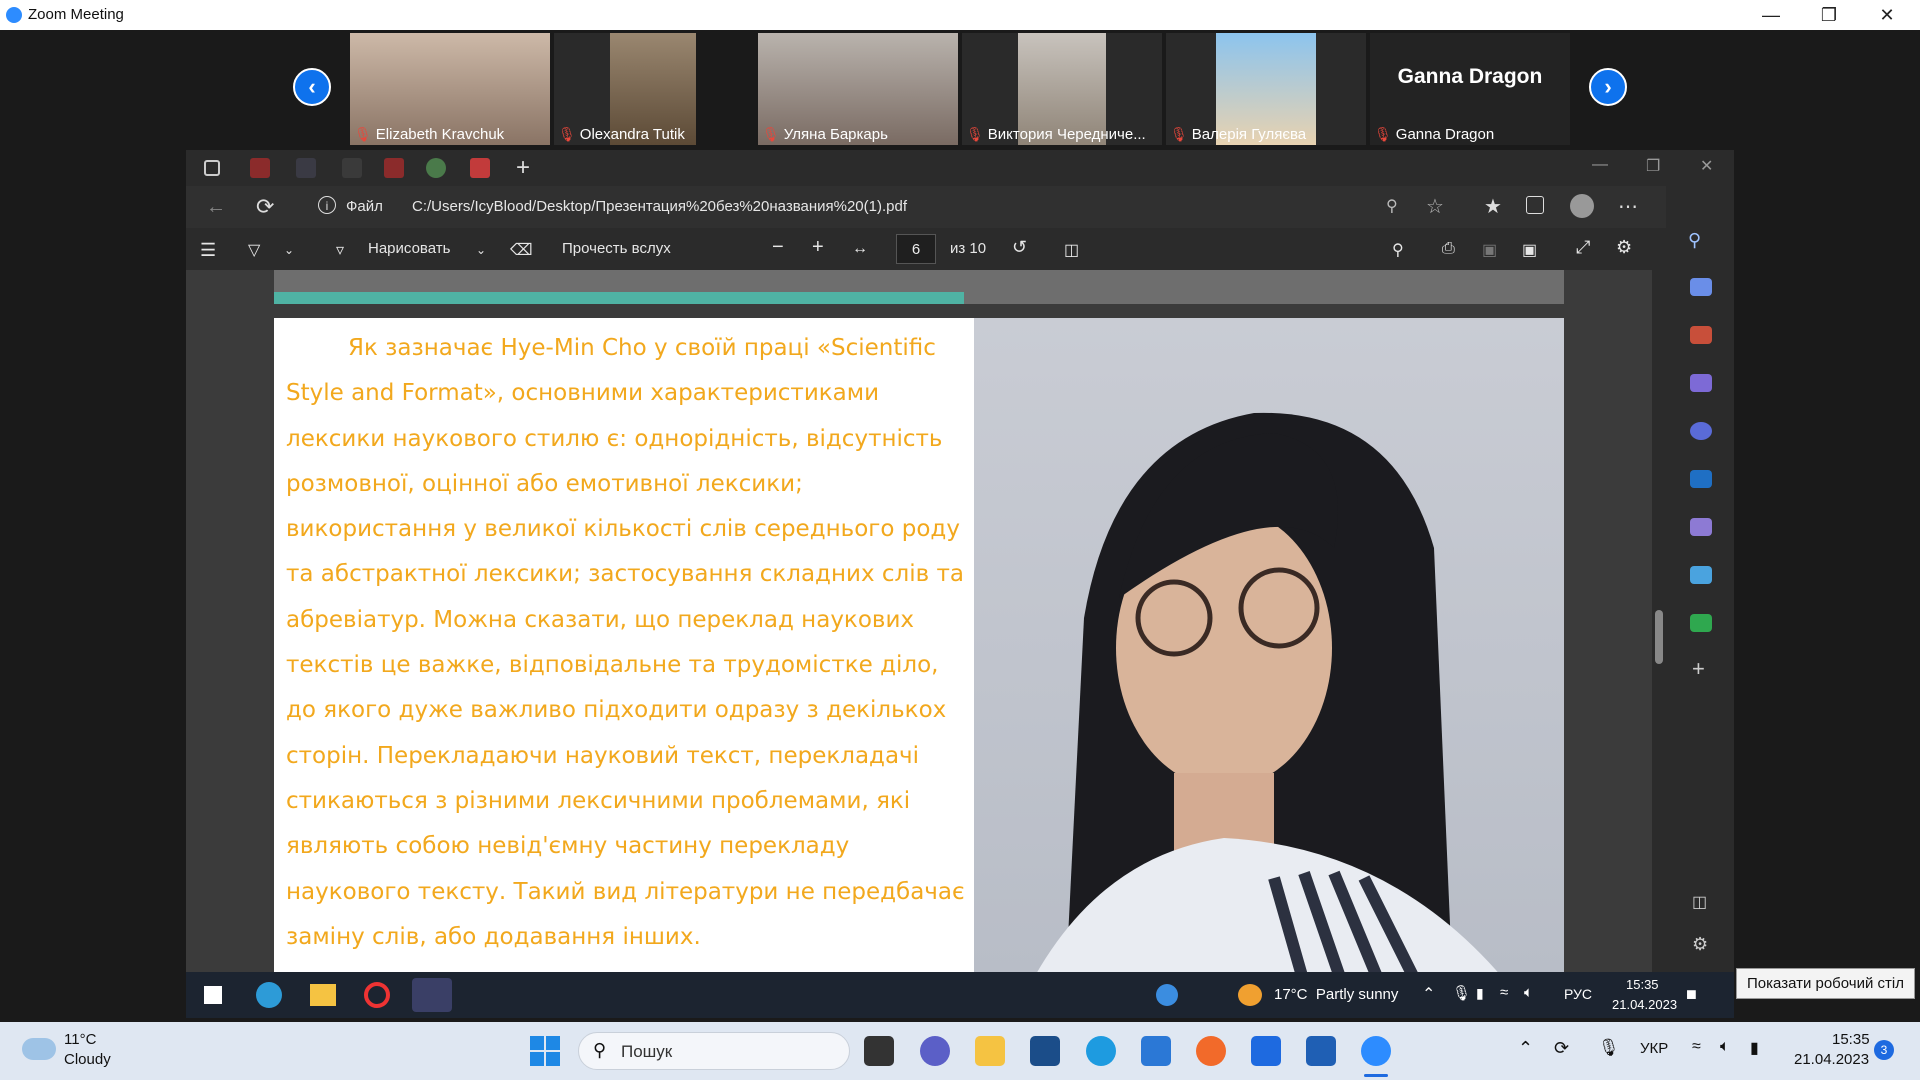 This screenshot has height=1080, width=1920. Describe the element at coordinates (1609, 1048) in the screenshot. I see `microphone-icon: 🎙︎` at that location.